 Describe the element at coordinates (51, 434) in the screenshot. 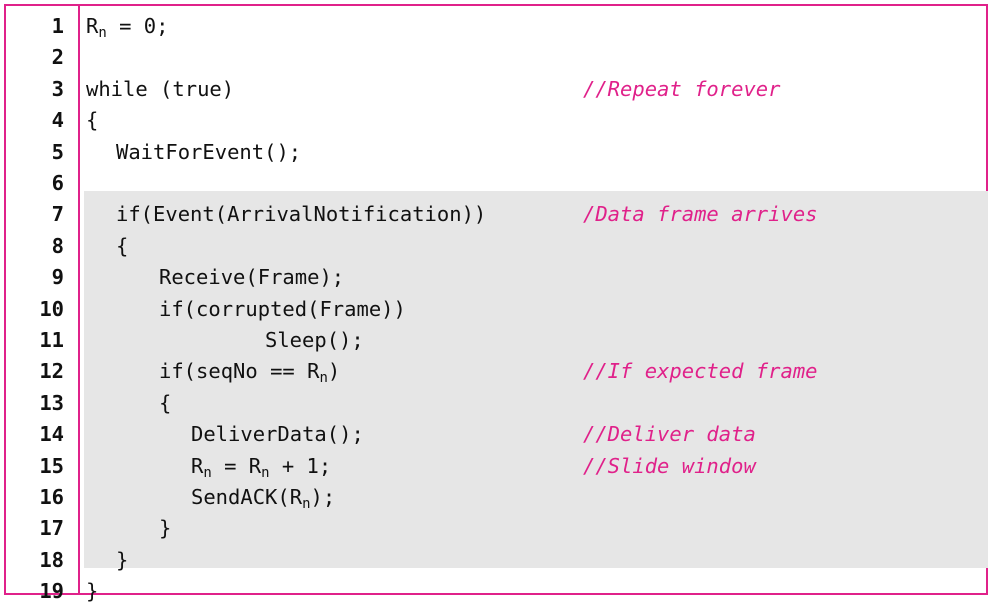

I see `line-number: 14` at that location.